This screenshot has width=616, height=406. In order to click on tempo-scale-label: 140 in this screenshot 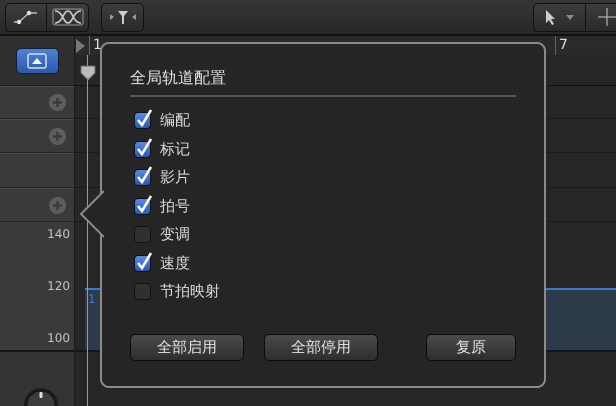, I will do `click(58, 234)`.